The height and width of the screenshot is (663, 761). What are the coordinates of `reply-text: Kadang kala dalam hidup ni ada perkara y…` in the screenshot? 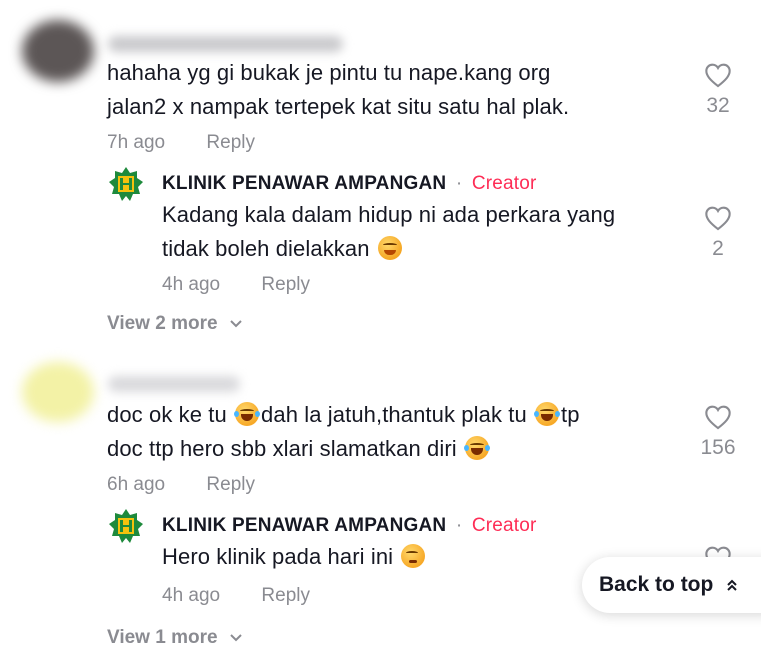 It's located at (389, 231).